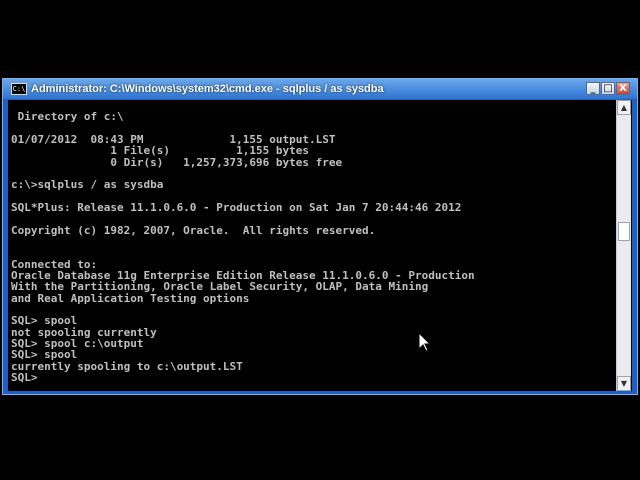 This screenshot has width=640, height=480. Describe the element at coordinates (593, 88) in the screenshot. I see `minimize-button: _` at that location.